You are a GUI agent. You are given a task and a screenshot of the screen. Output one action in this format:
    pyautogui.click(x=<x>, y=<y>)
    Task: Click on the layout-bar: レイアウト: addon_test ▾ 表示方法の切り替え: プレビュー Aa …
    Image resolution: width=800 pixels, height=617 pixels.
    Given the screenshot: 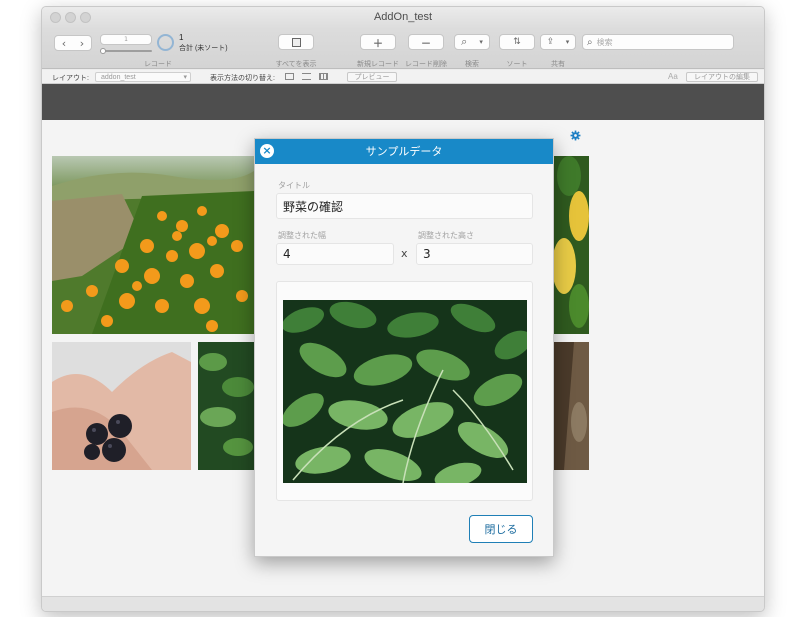 What is the action you would take?
    pyautogui.click(x=403, y=77)
    